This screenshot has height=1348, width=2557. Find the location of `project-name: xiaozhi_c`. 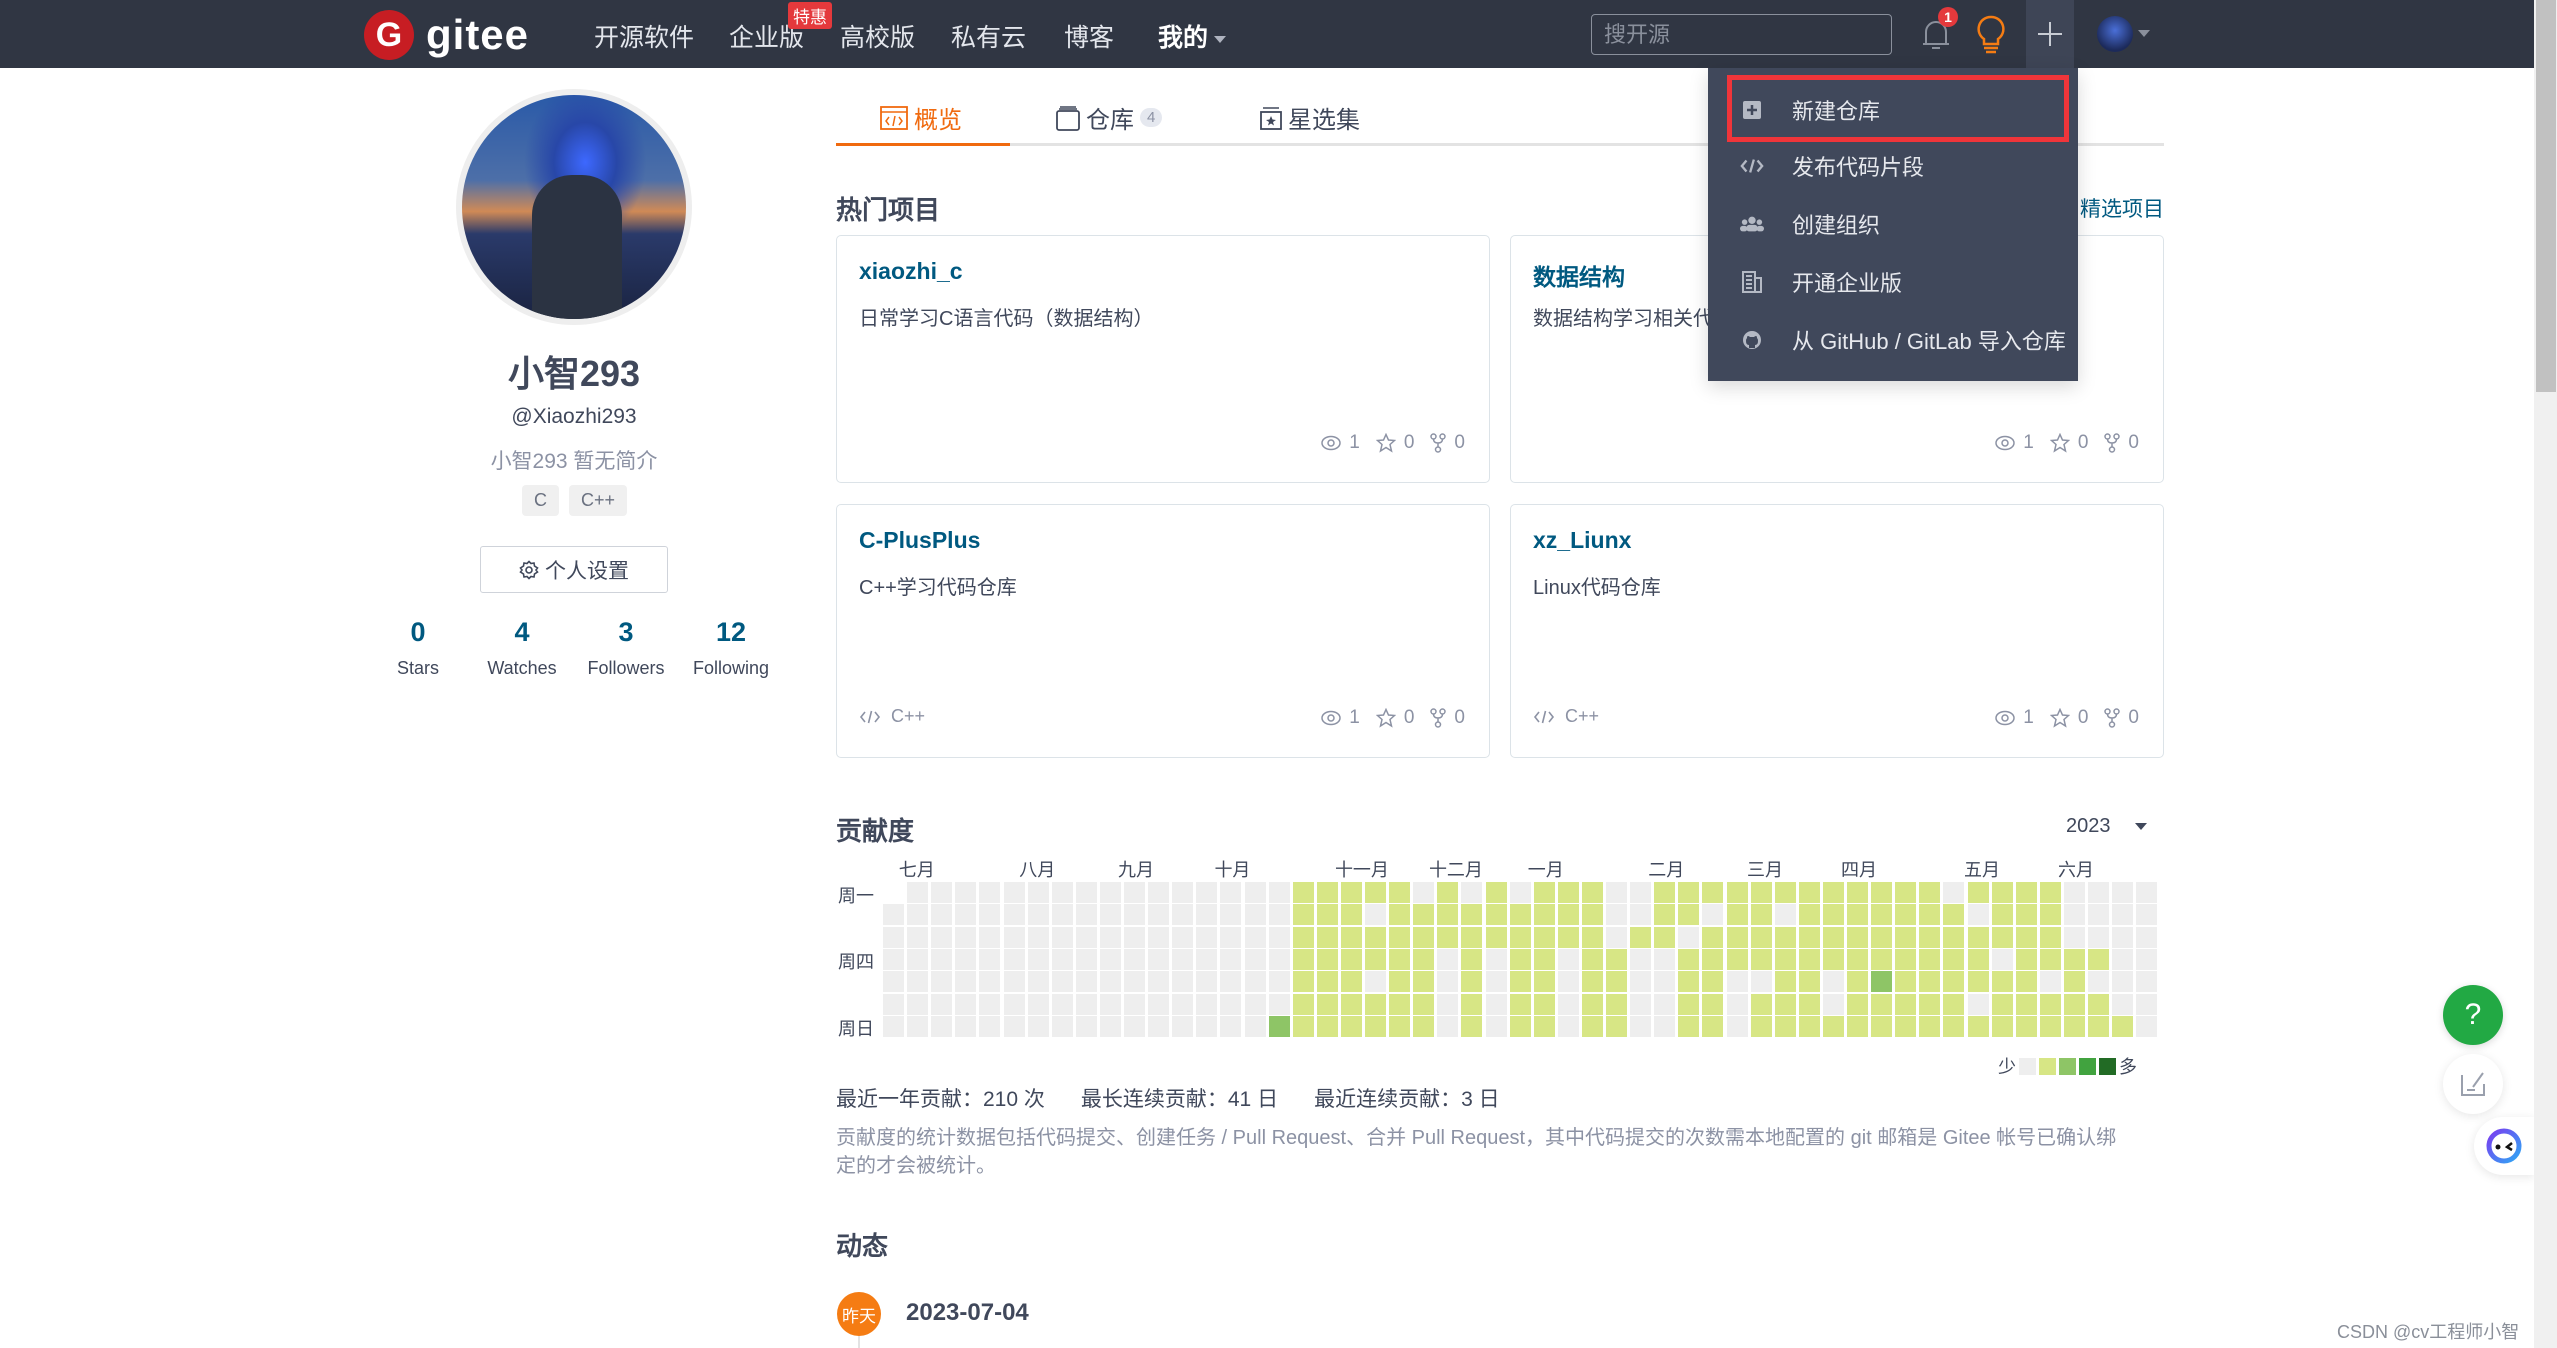

project-name: xiaozhi_c is located at coordinates (911, 271).